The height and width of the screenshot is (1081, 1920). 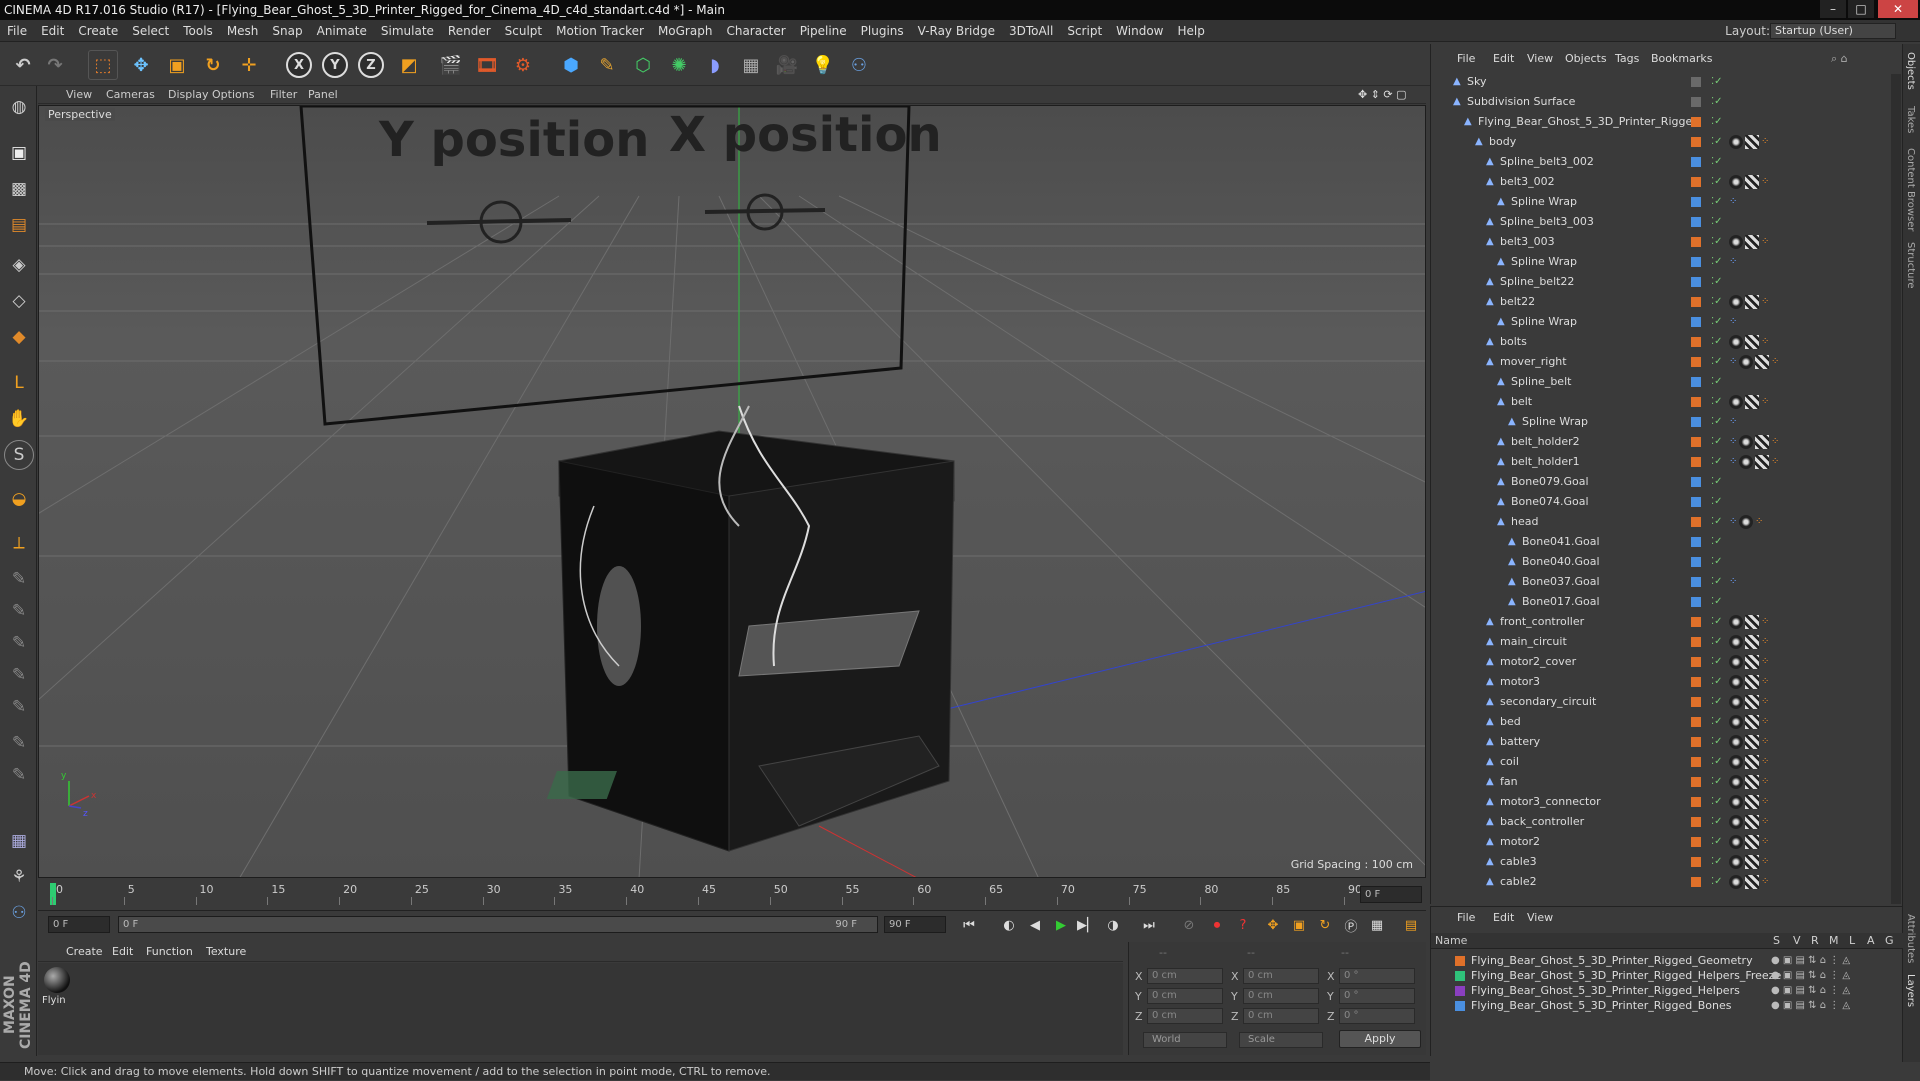 I want to click on object-row: ▲ Spline_belt3_003 ⁚✓, so click(x=1661, y=222).